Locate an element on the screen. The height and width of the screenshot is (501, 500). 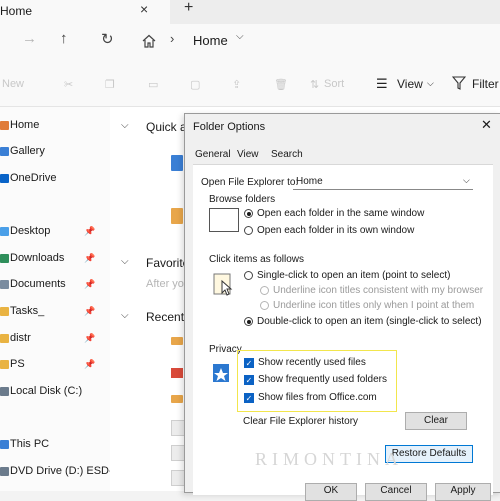
sidebar-item: Desktop 📌 is located at coordinates (54, 232).